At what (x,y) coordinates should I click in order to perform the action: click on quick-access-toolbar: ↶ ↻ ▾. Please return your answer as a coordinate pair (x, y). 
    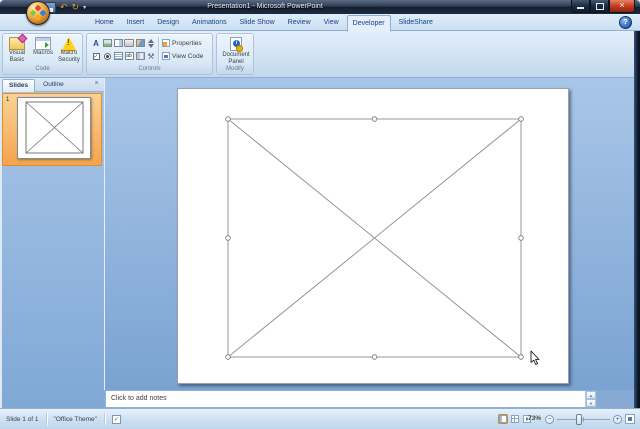
    Looking at the image, I should click on (65, 7).